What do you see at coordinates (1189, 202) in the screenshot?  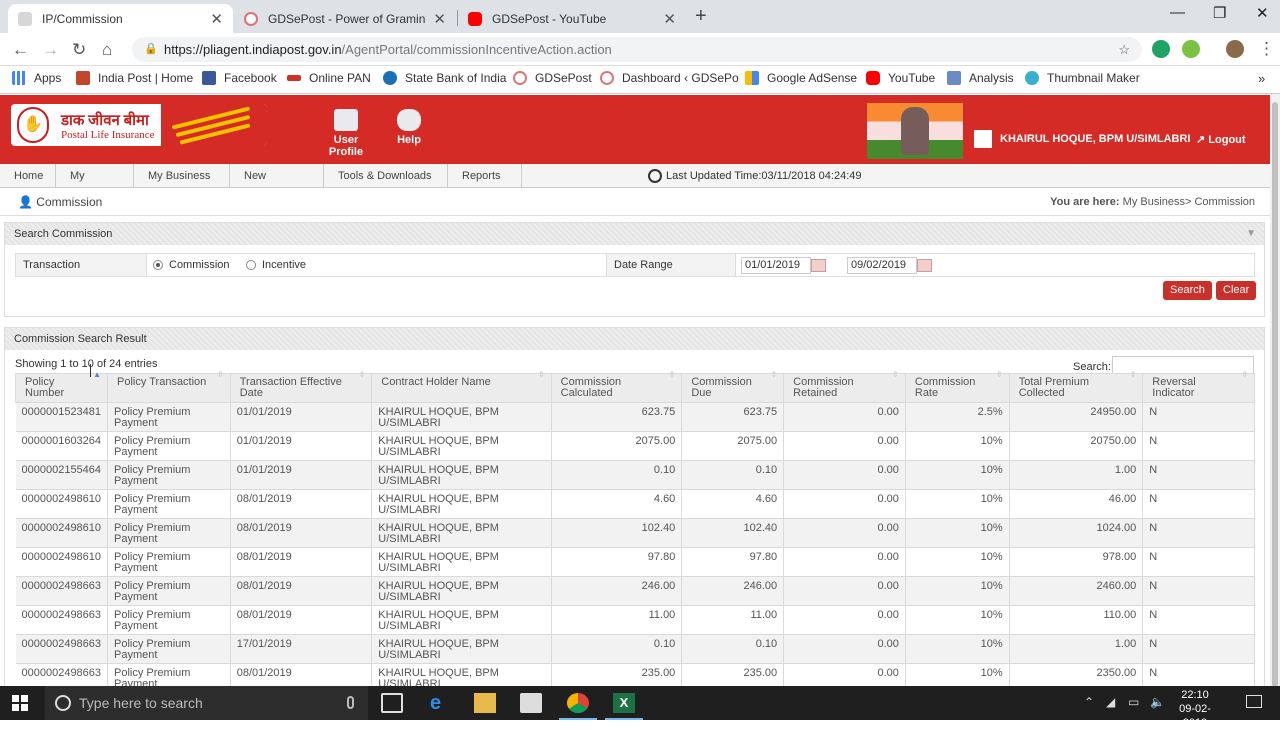 I see `breadcrumb-path: My Business> Commission` at bounding box center [1189, 202].